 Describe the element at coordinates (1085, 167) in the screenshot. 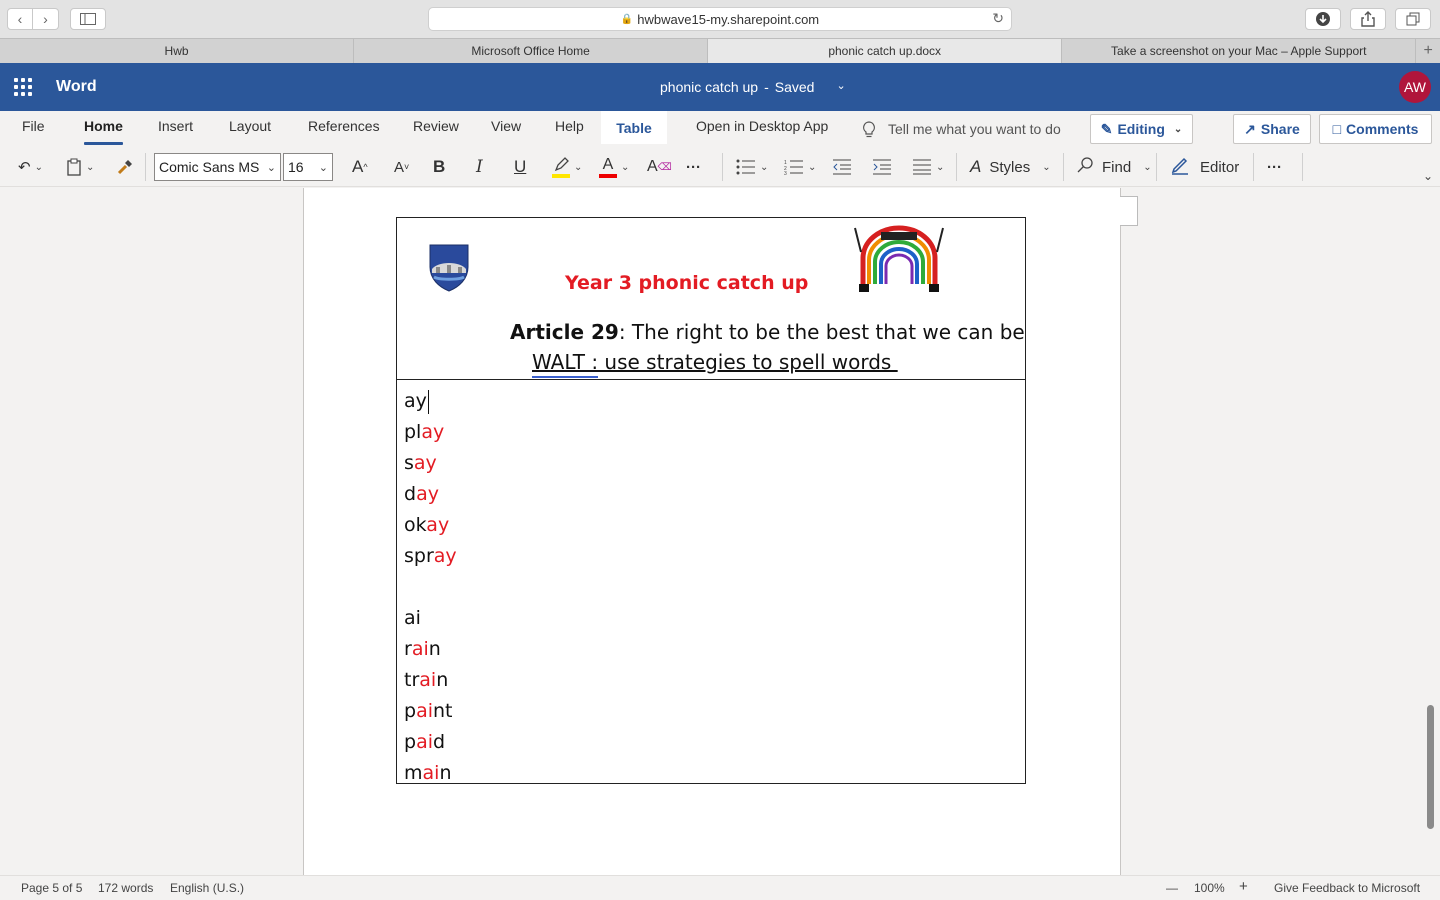

I see `search-icon` at that location.